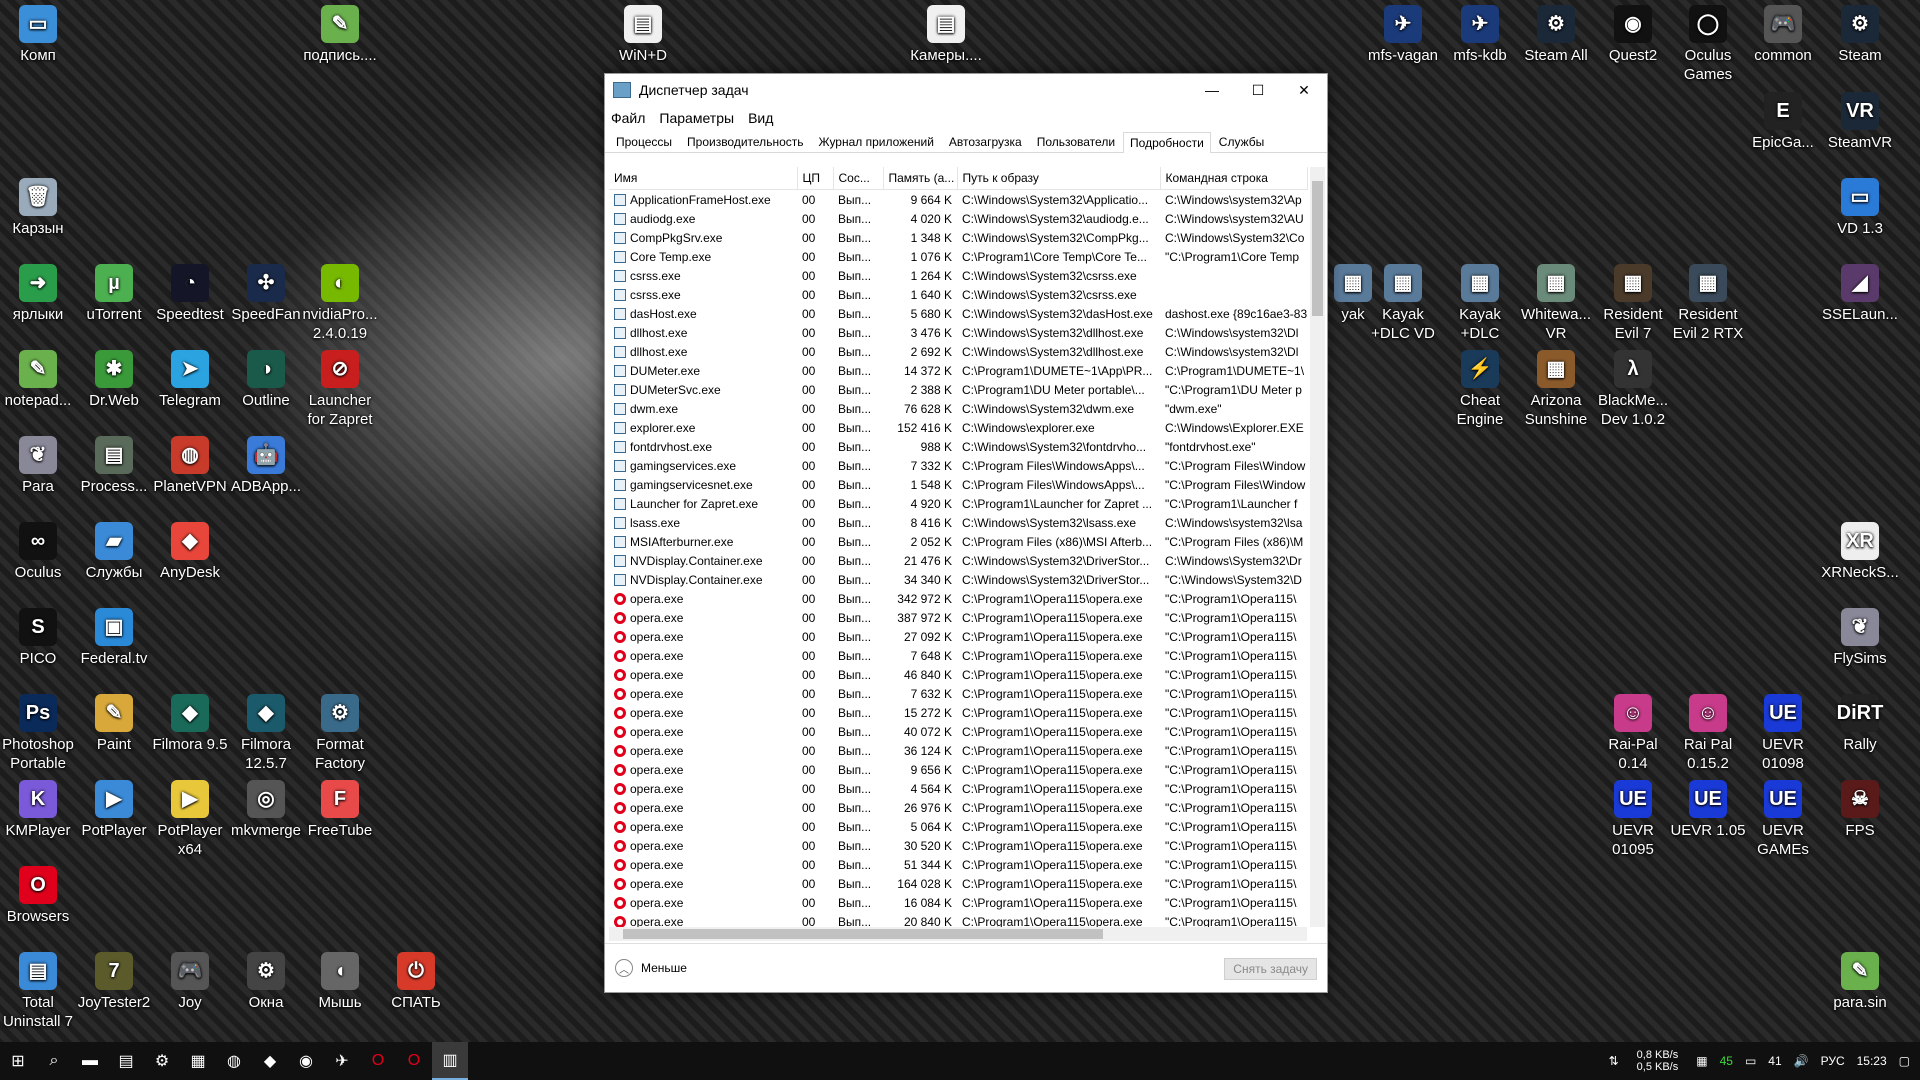  I want to click on desktop-shortcut: ◆ AnyDesk, so click(190, 552).